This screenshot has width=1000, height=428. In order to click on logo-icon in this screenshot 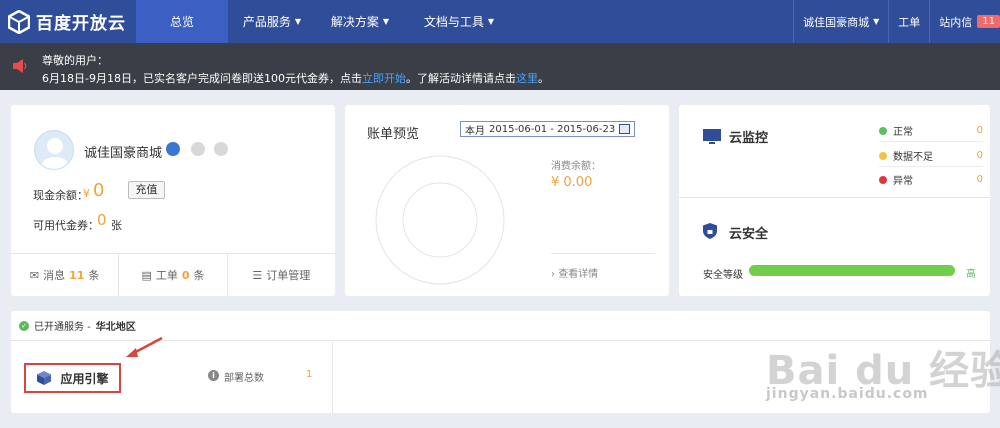, I will do `click(19, 21)`.